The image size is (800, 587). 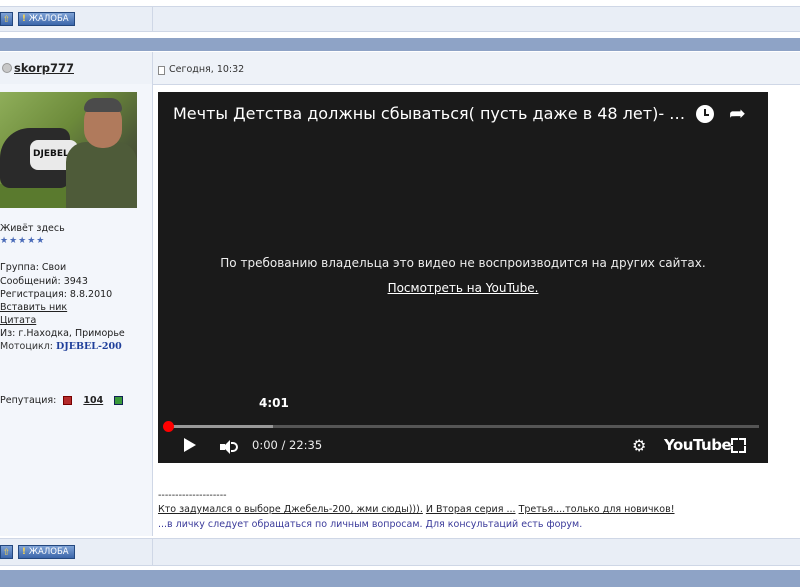 What do you see at coordinates (161, 70) in the screenshot?
I see `post-document-icon` at bounding box center [161, 70].